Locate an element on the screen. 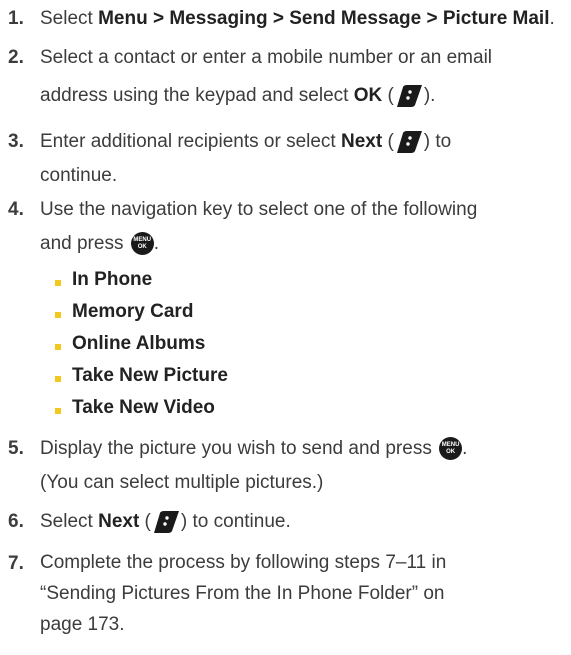 This screenshot has width=571, height=655. list-item: In Phone is located at coordinates (103, 280).